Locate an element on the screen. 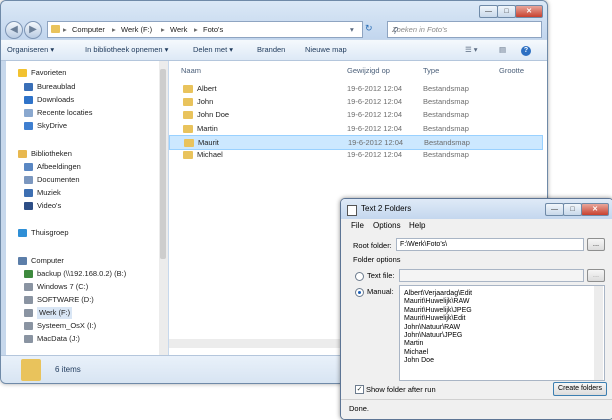 This screenshot has width=612, height=420. sidebar-item: Thuisgroep is located at coordinates (50, 233).